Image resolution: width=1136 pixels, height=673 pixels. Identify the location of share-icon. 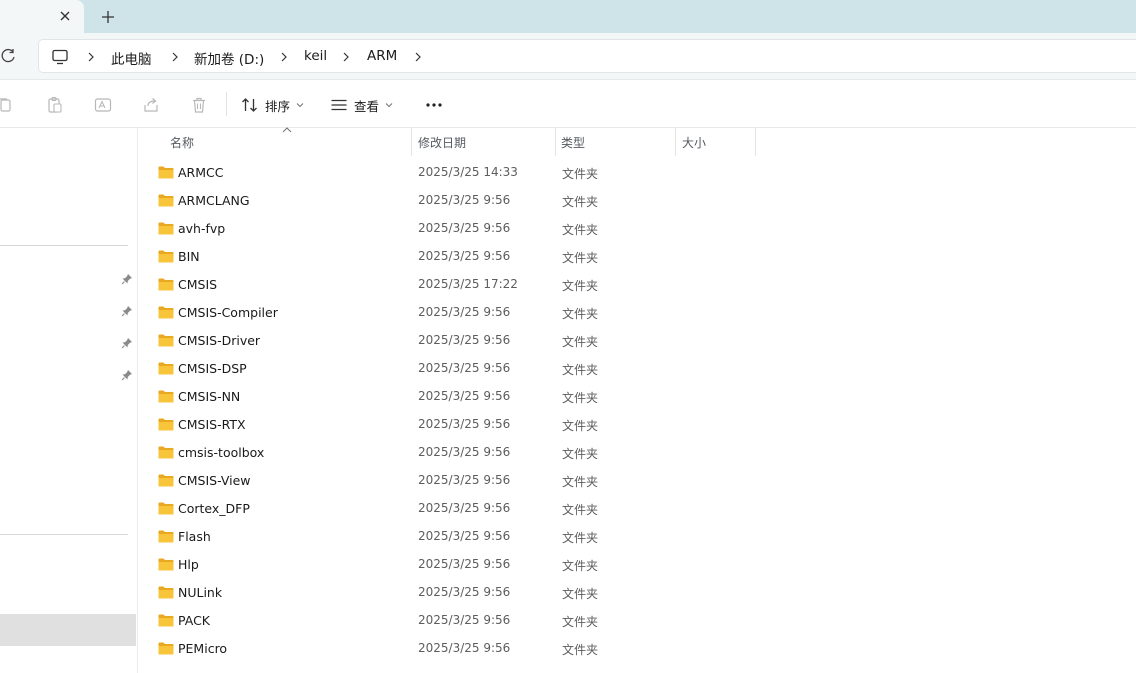
(151, 105).